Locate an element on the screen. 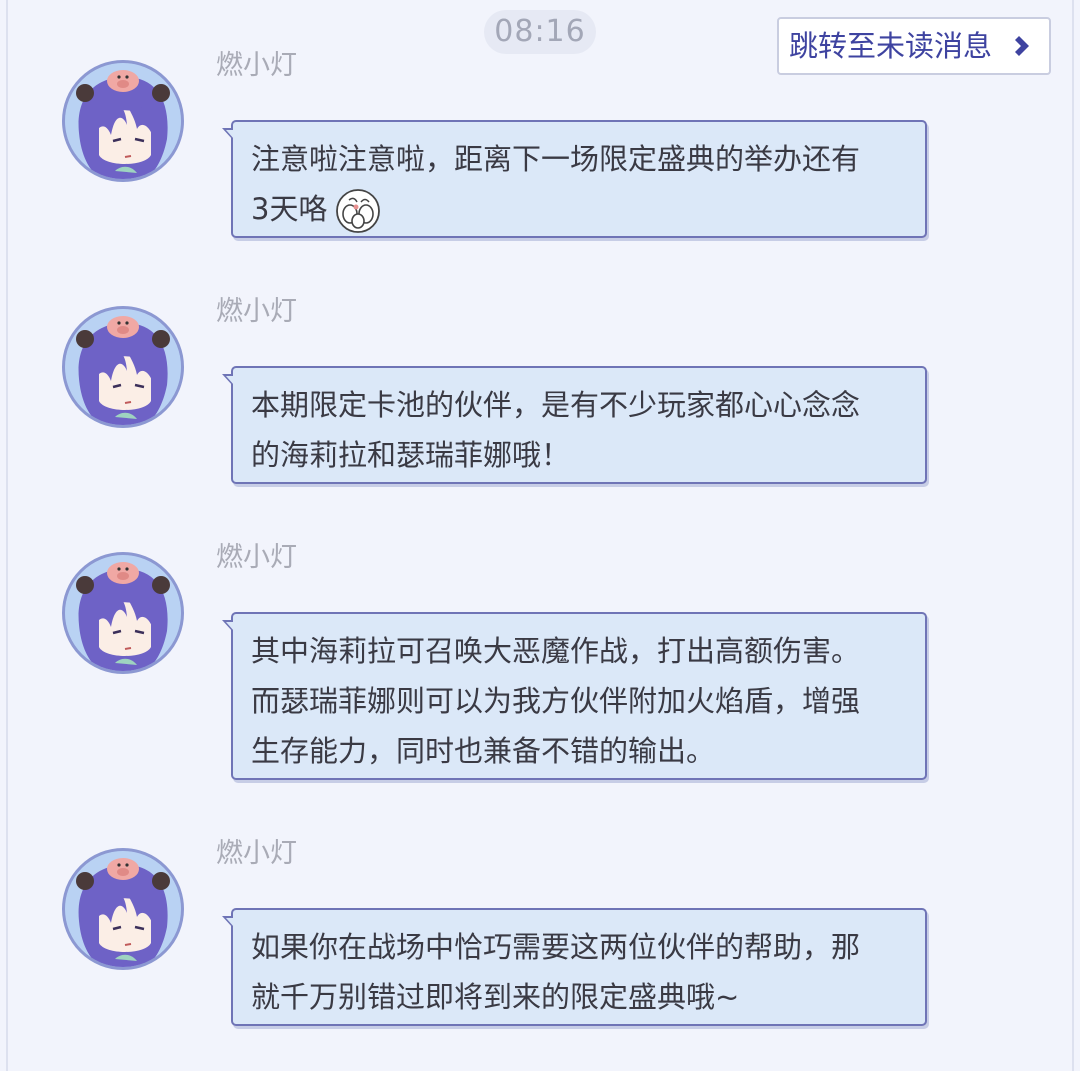  message-line: 生存能力，同时也兼备不错的输出。 is located at coordinates (483, 751).